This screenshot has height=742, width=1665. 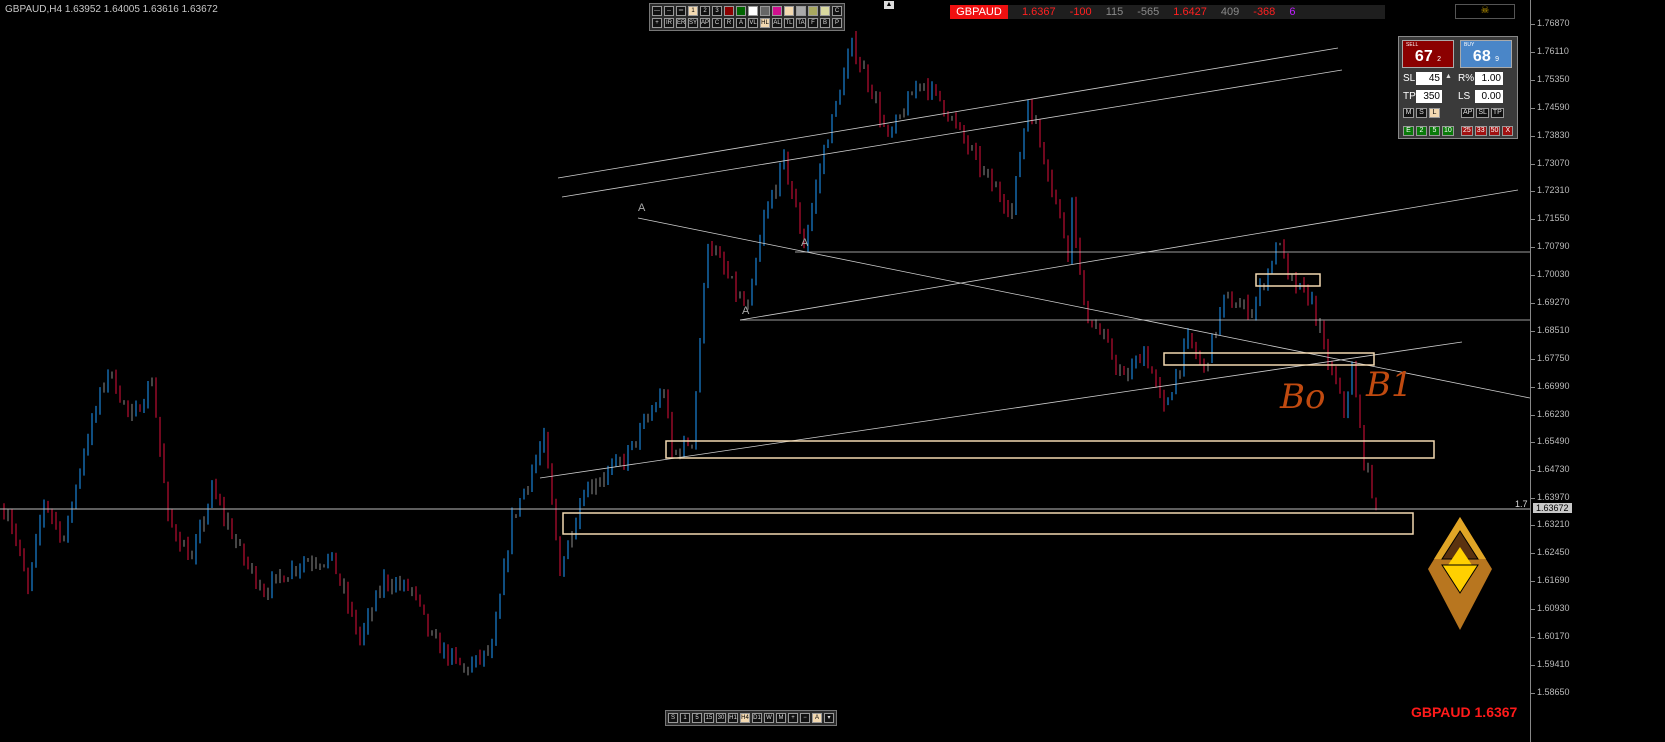 What do you see at coordinates (1521, 504) in the screenshot?
I see `spread-label: 1.7` at bounding box center [1521, 504].